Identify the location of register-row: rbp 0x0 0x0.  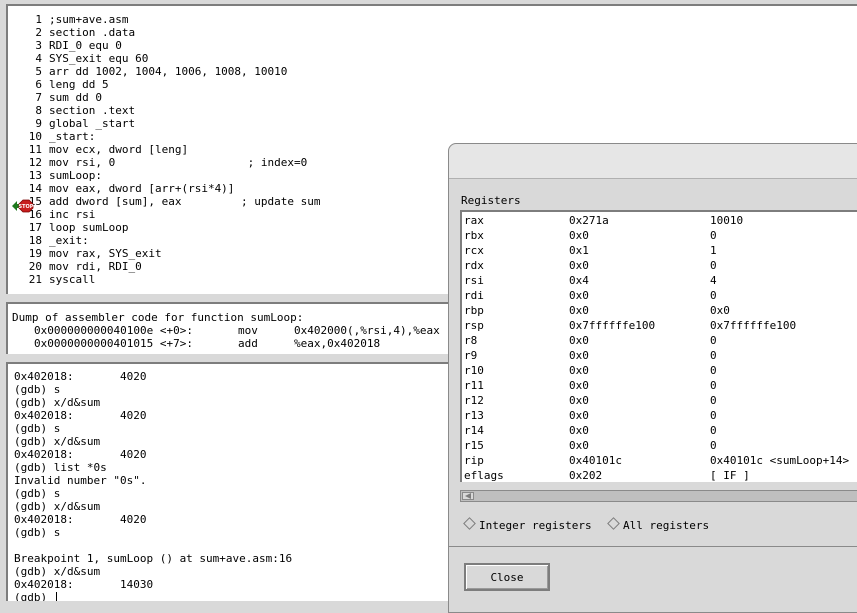
(659, 310).